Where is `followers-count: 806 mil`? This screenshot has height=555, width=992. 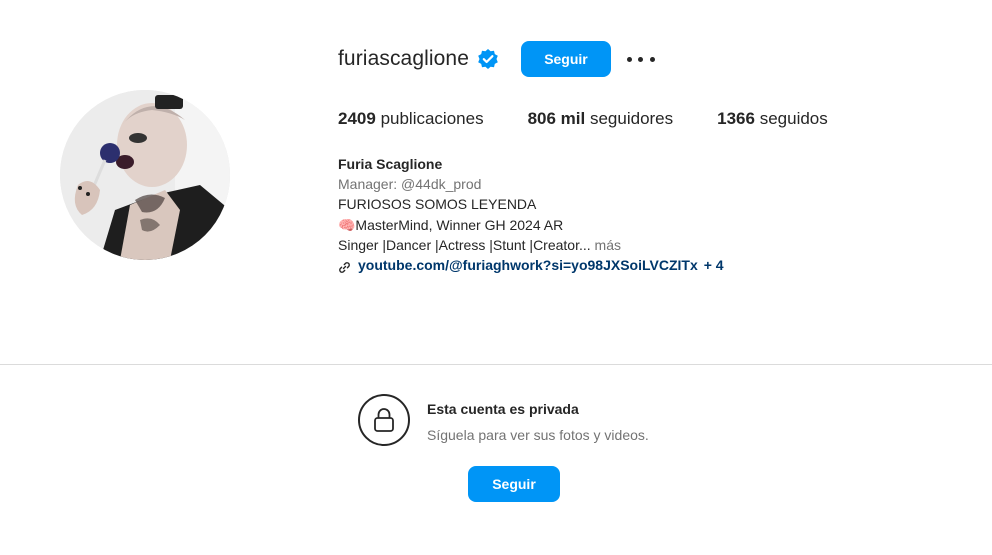 followers-count: 806 mil is located at coordinates (556, 118).